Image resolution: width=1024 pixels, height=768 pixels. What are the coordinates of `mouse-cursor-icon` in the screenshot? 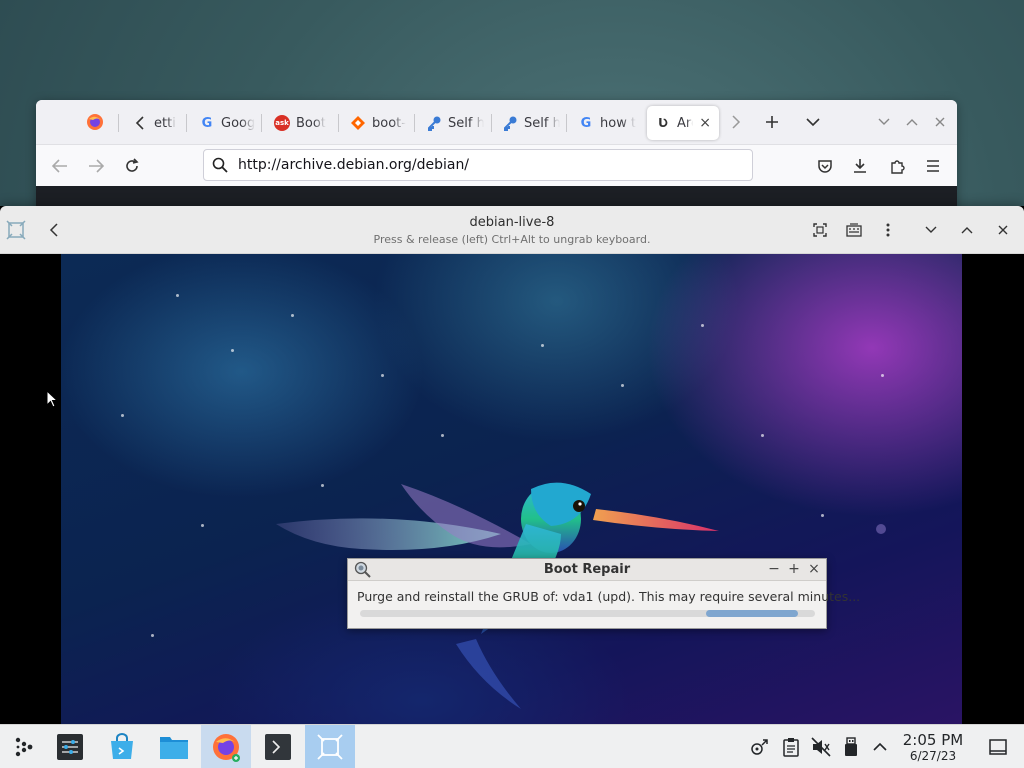 It's located at (52, 399).